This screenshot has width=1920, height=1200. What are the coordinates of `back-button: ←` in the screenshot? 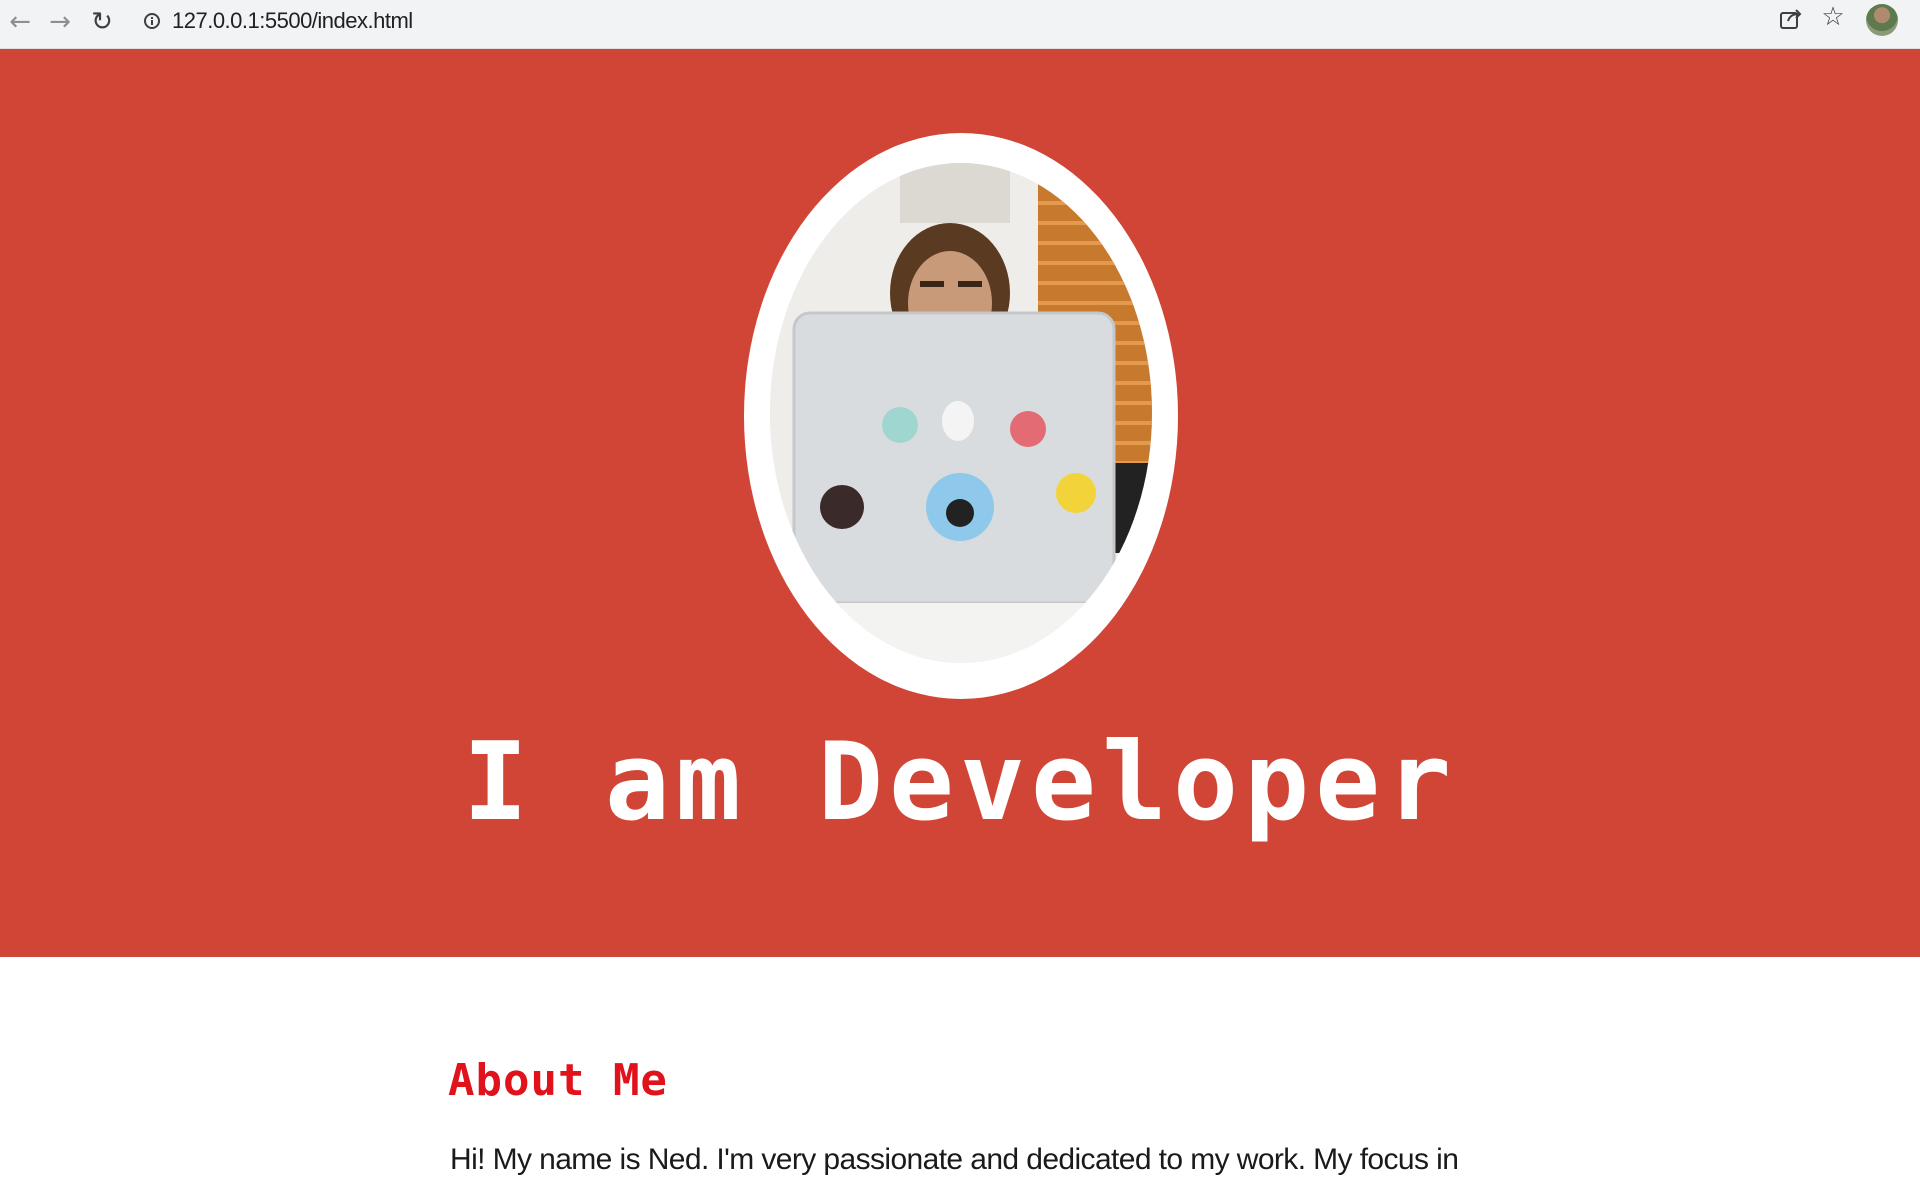 It's located at (20, 22).